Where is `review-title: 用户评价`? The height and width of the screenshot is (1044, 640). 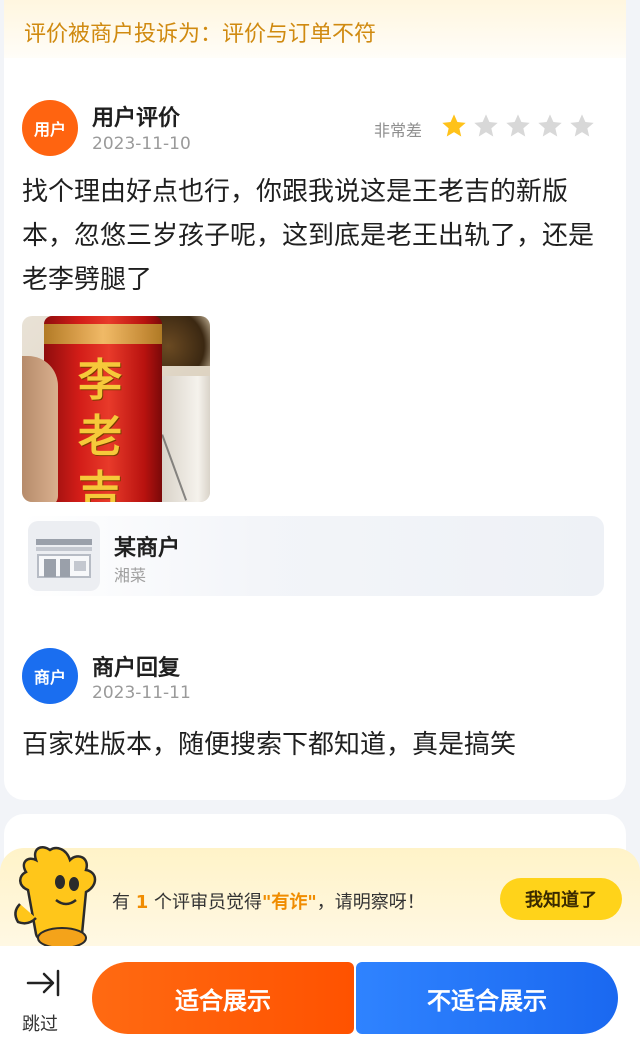 review-title: 用户评价 is located at coordinates (136, 118).